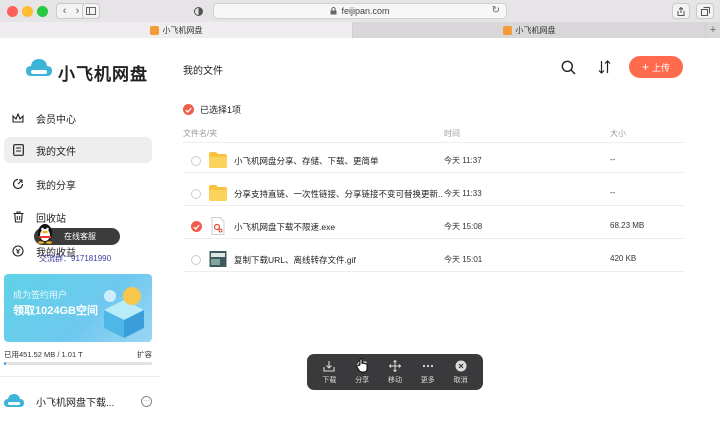 Image resolution: width=720 pixels, height=422 pixels. I want to click on share-page-button, so click(681, 11).